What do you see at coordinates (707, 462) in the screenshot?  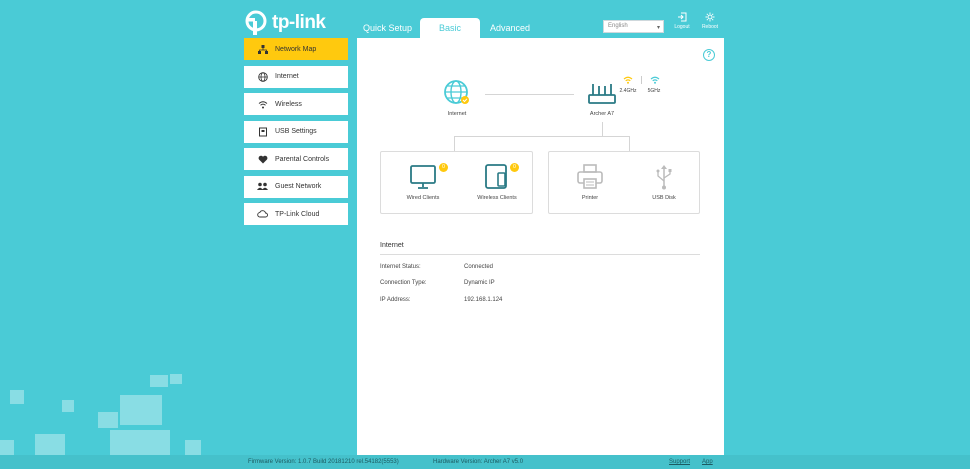 I see `app-link: App` at bounding box center [707, 462].